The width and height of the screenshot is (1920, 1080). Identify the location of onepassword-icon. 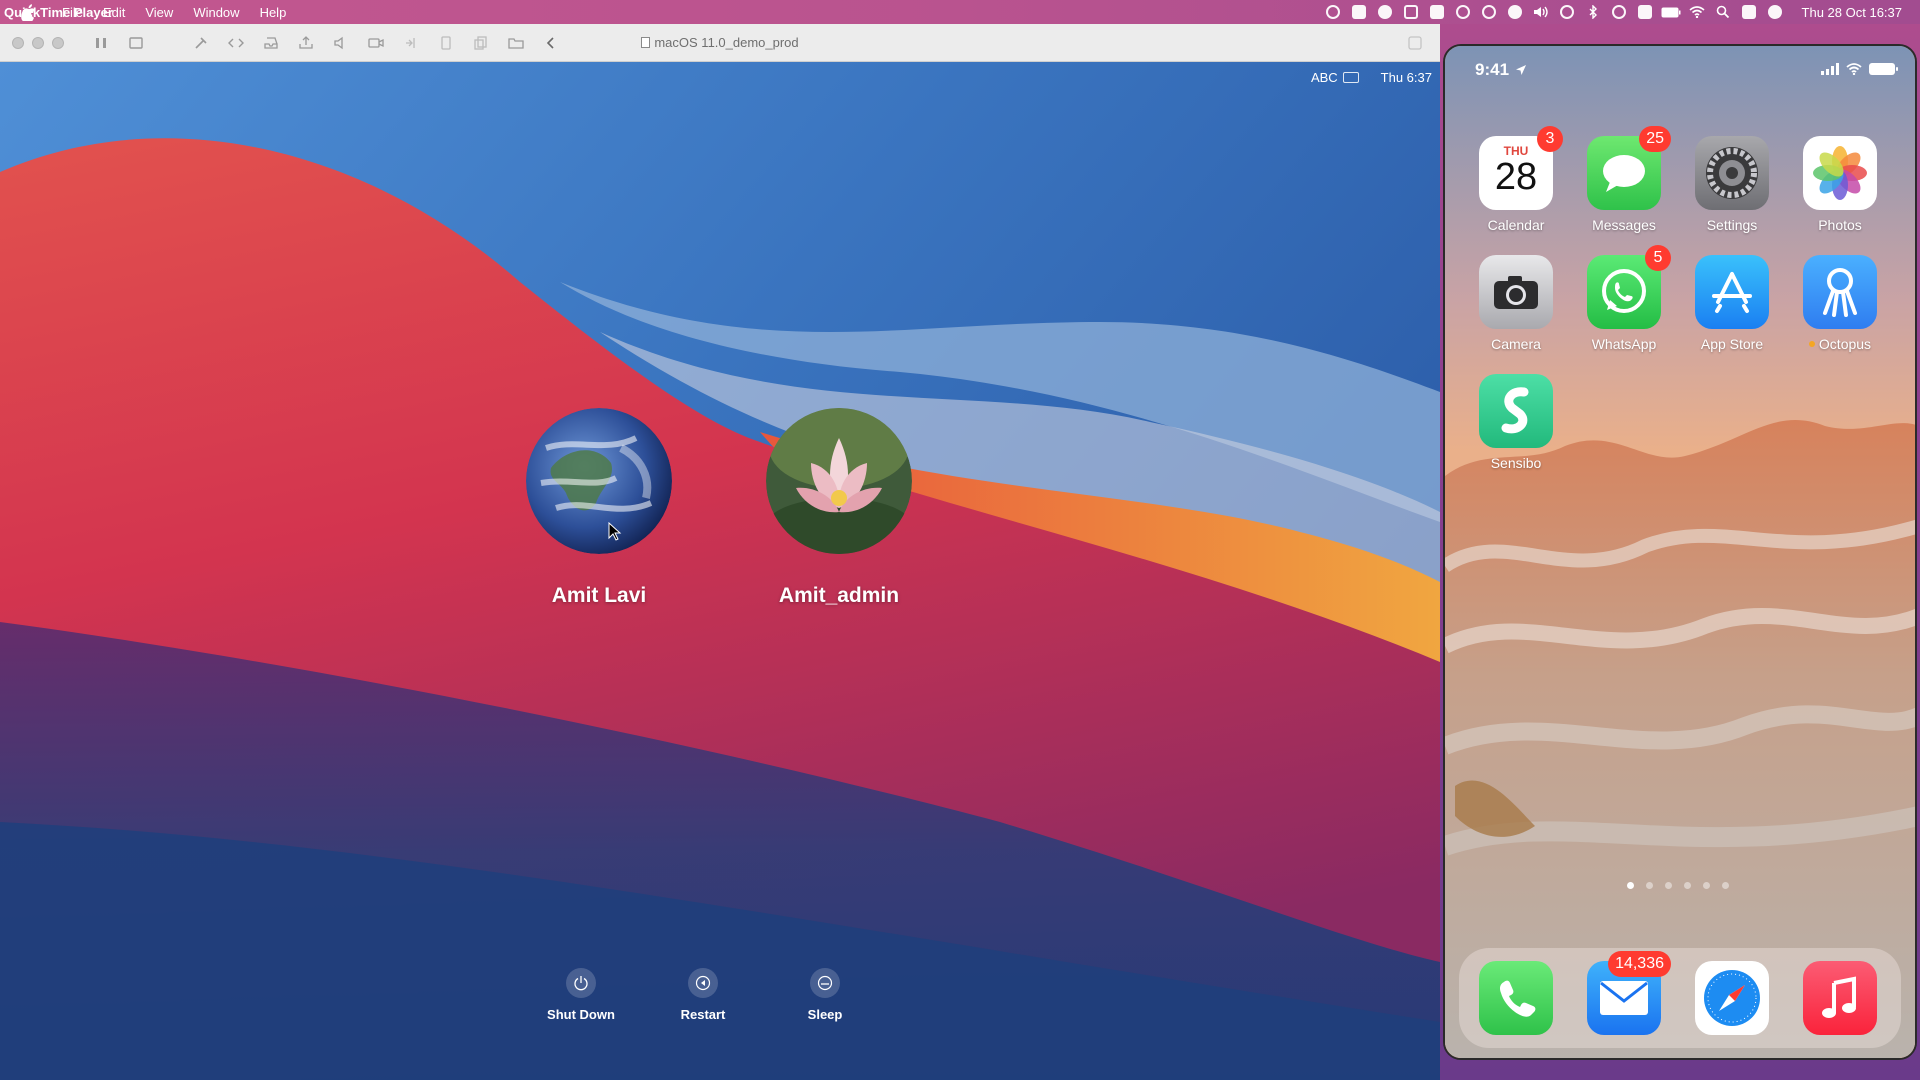
(1489, 12).